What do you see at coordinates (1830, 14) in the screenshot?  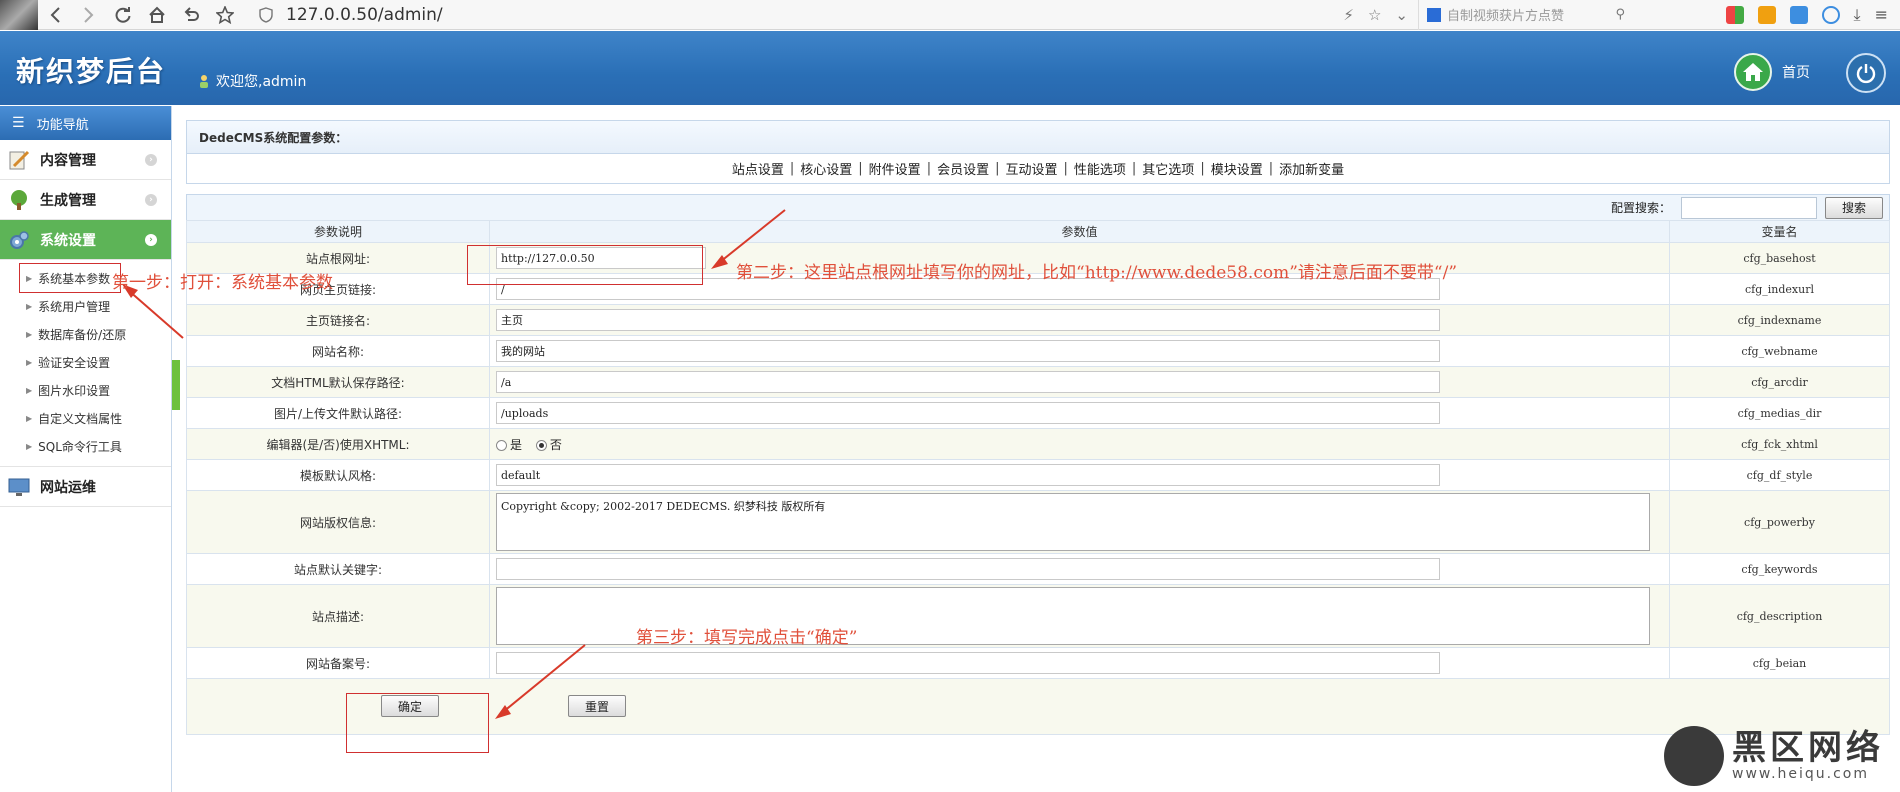 I see `minus-circle-icon` at bounding box center [1830, 14].